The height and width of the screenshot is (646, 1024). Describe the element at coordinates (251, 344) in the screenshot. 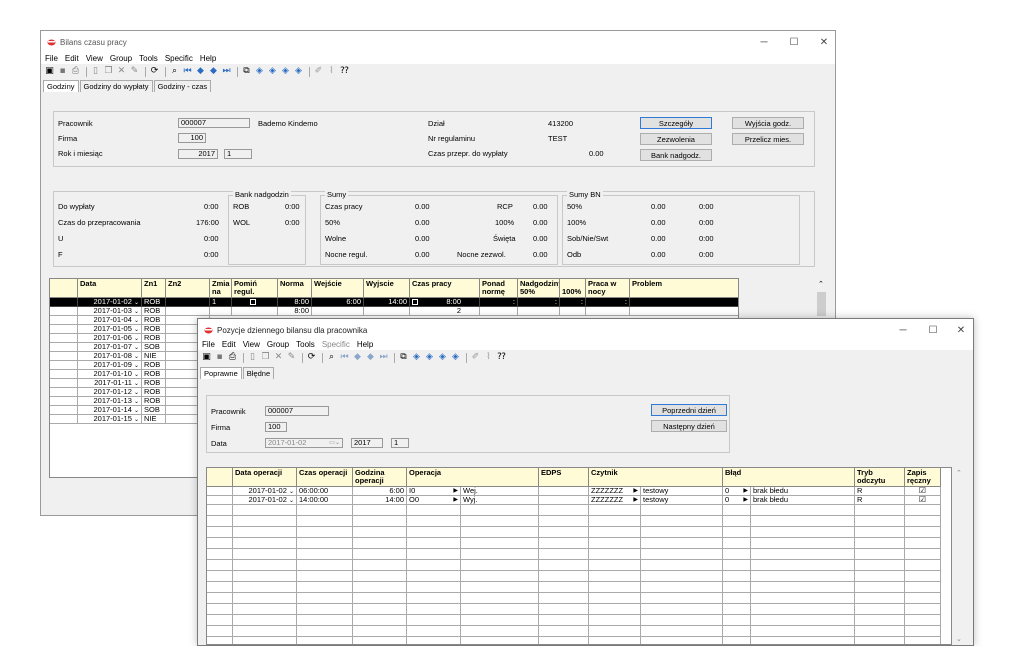

I see `menu-view: View` at that location.